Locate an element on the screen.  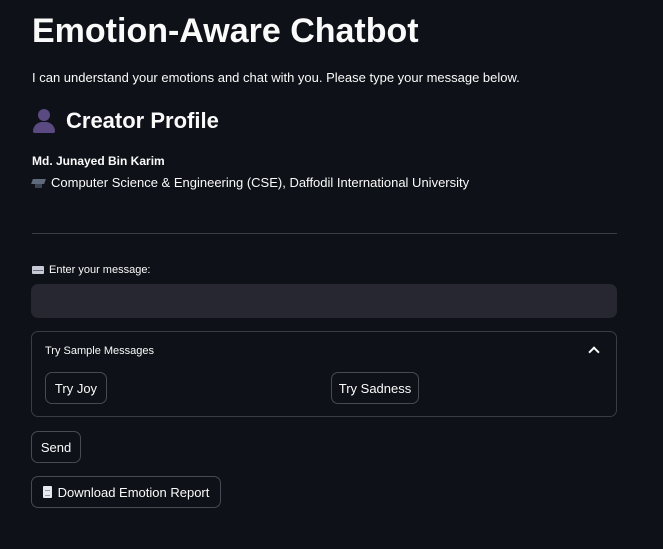
divider is located at coordinates (324, 233).